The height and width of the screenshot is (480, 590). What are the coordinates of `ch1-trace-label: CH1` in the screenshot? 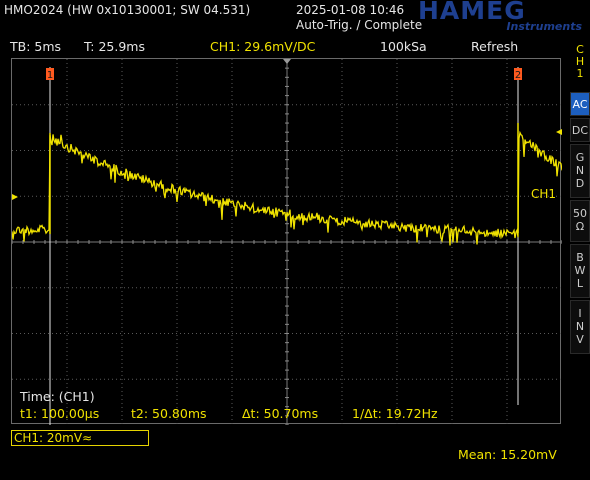 It's located at (543, 194).